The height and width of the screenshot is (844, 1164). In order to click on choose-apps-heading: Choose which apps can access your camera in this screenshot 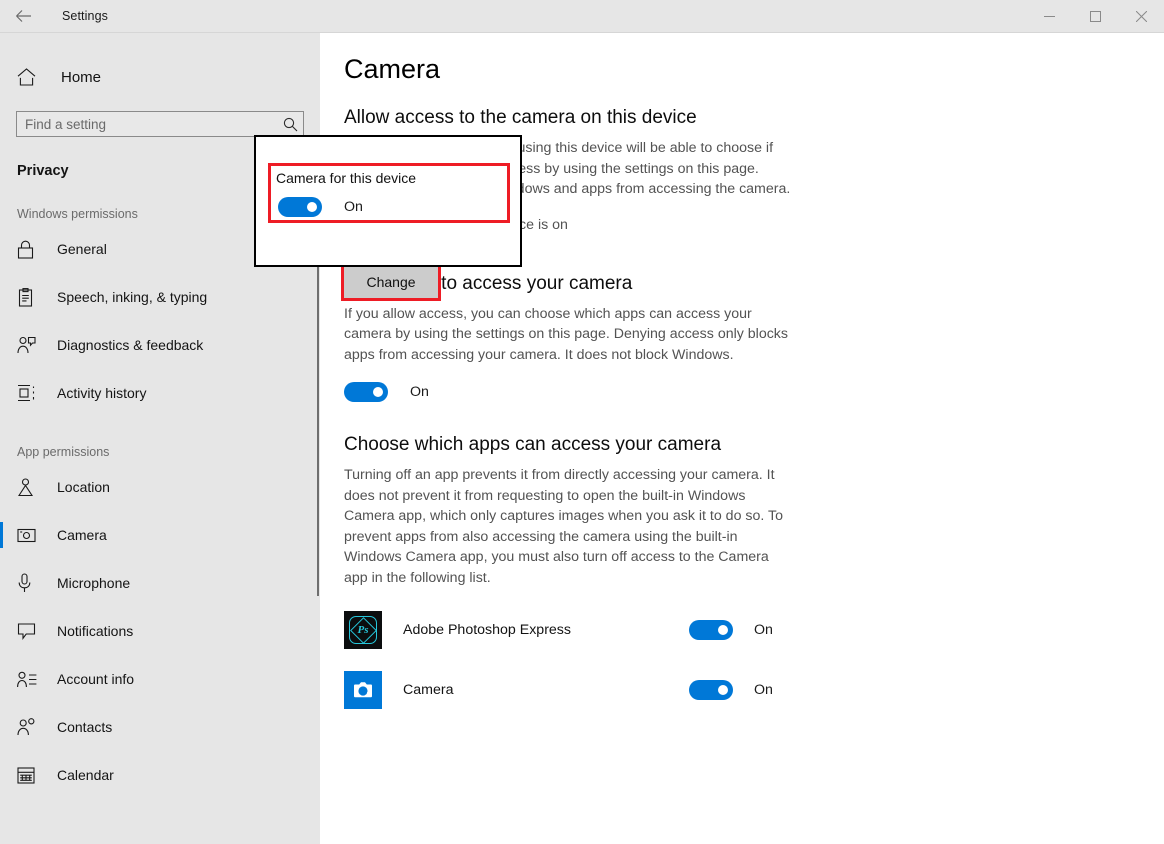, I will do `click(533, 444)`.